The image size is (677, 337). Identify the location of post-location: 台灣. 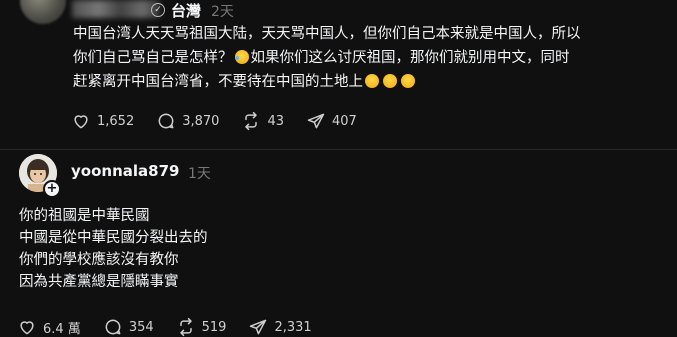
(186, 10).